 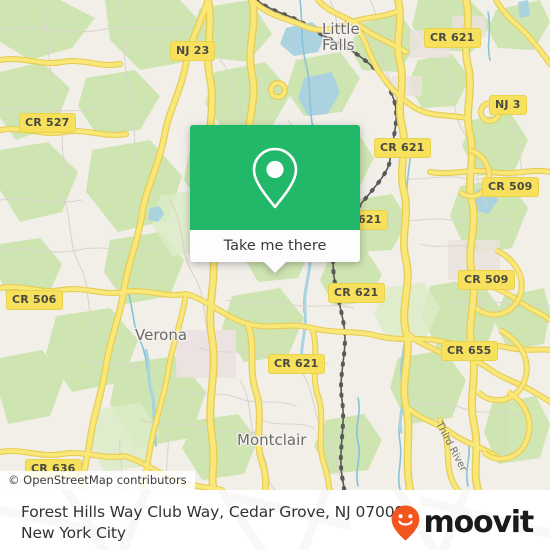 I want to click on road-shield: CR 527, so click(x=47, y=123).